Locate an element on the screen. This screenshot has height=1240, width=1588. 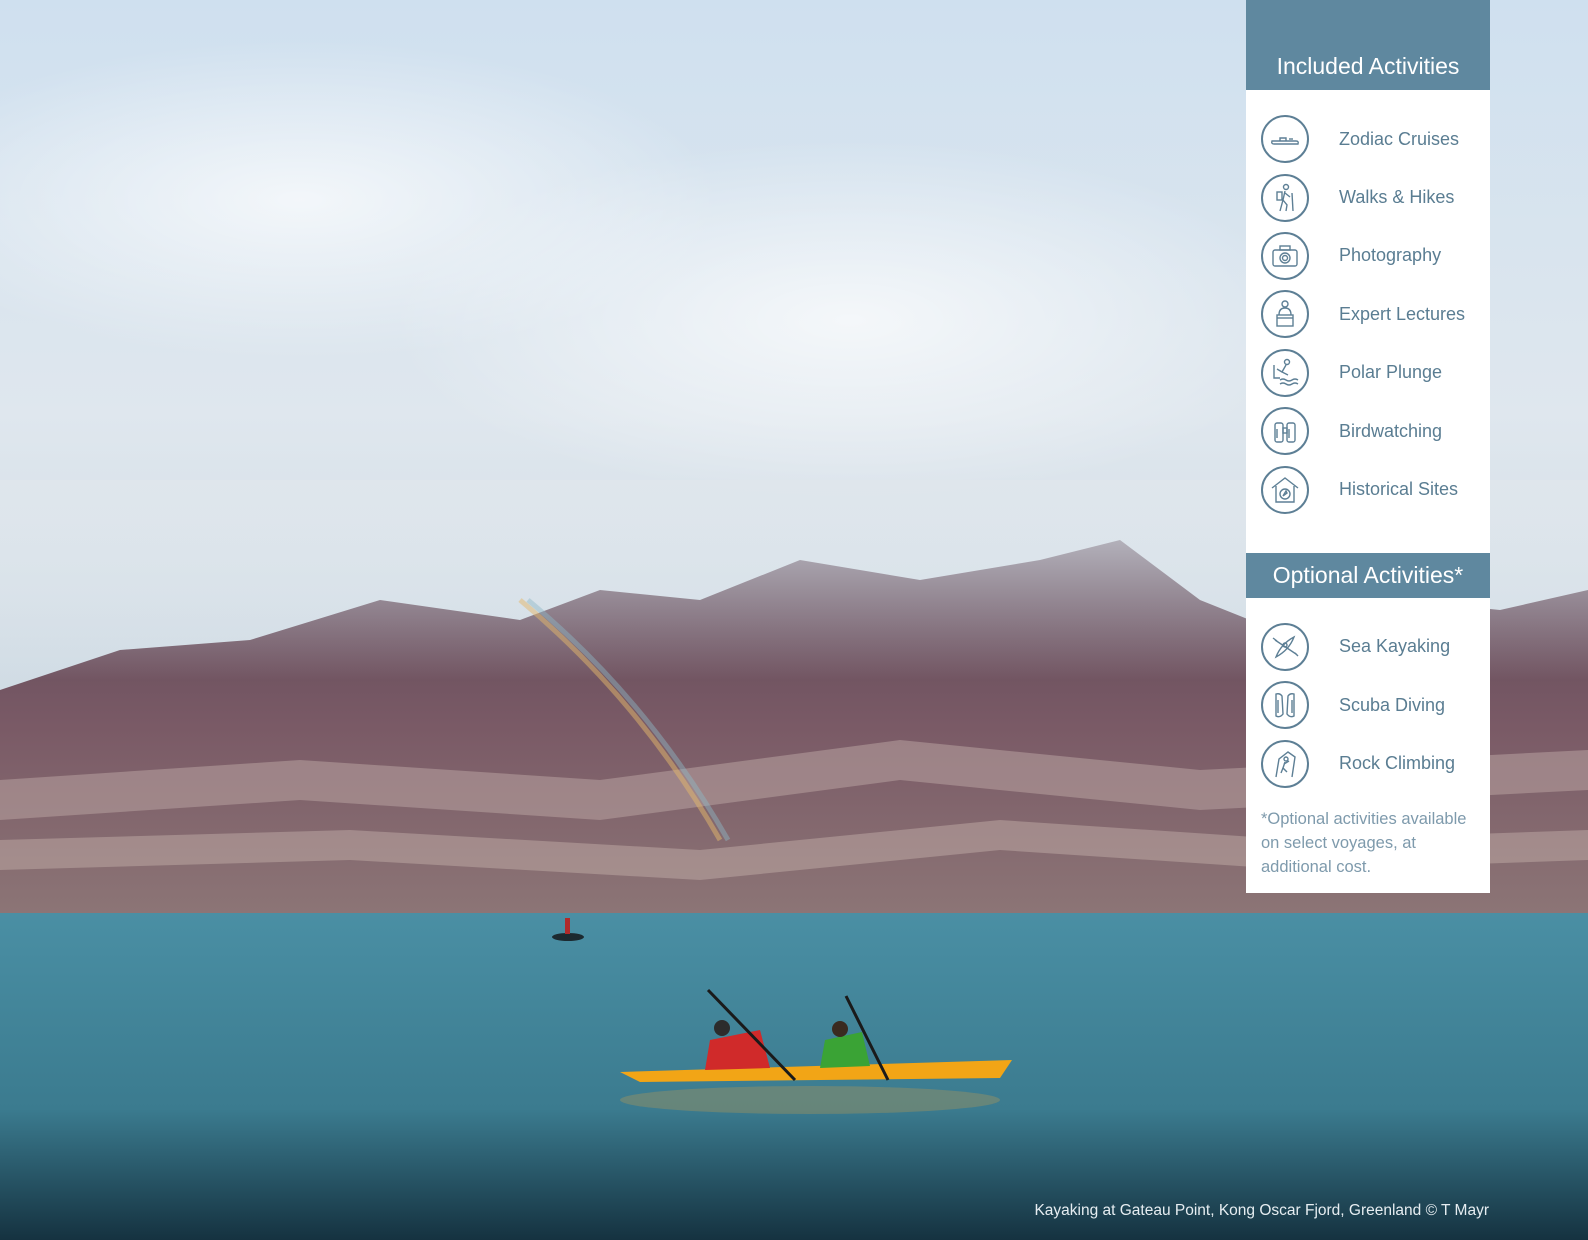
flippers-icon is located at coordinates (1285, 705).